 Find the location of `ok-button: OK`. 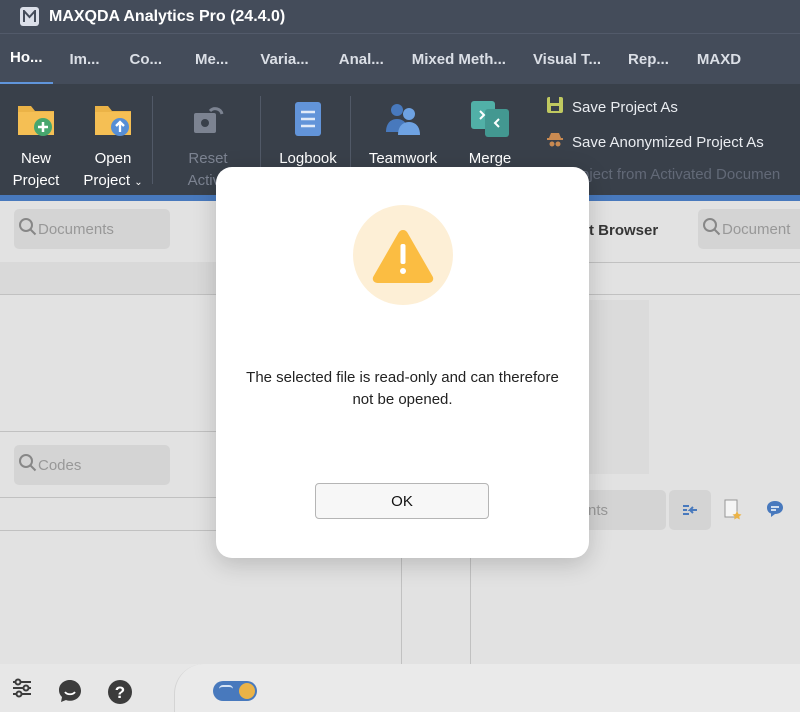

ok-button: OK is located at coordinates (402, 501).